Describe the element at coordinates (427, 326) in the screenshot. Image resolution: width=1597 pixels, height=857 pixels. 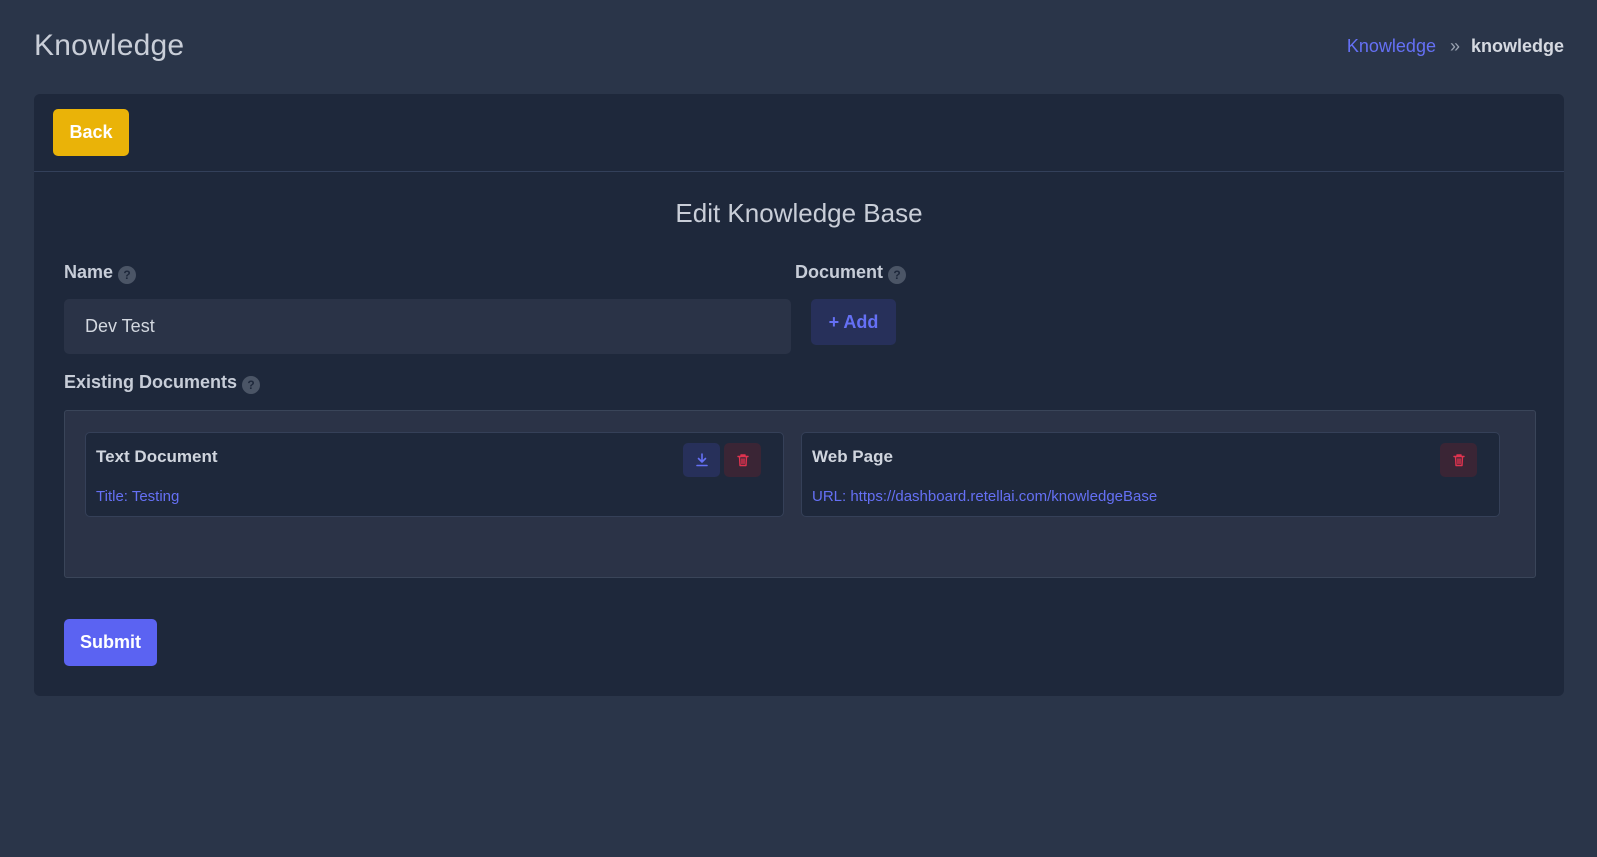
I see `name-input` at that location.